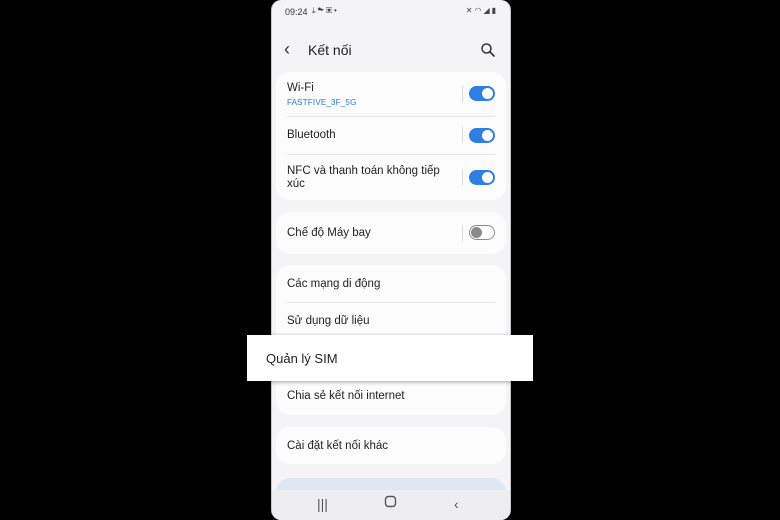 This screenshot has height=520, width=780. Describe the element at coordinates (338, 446) in the screenshot. I see `more-settings-label: Cài đặt kết nối khác` at that location.